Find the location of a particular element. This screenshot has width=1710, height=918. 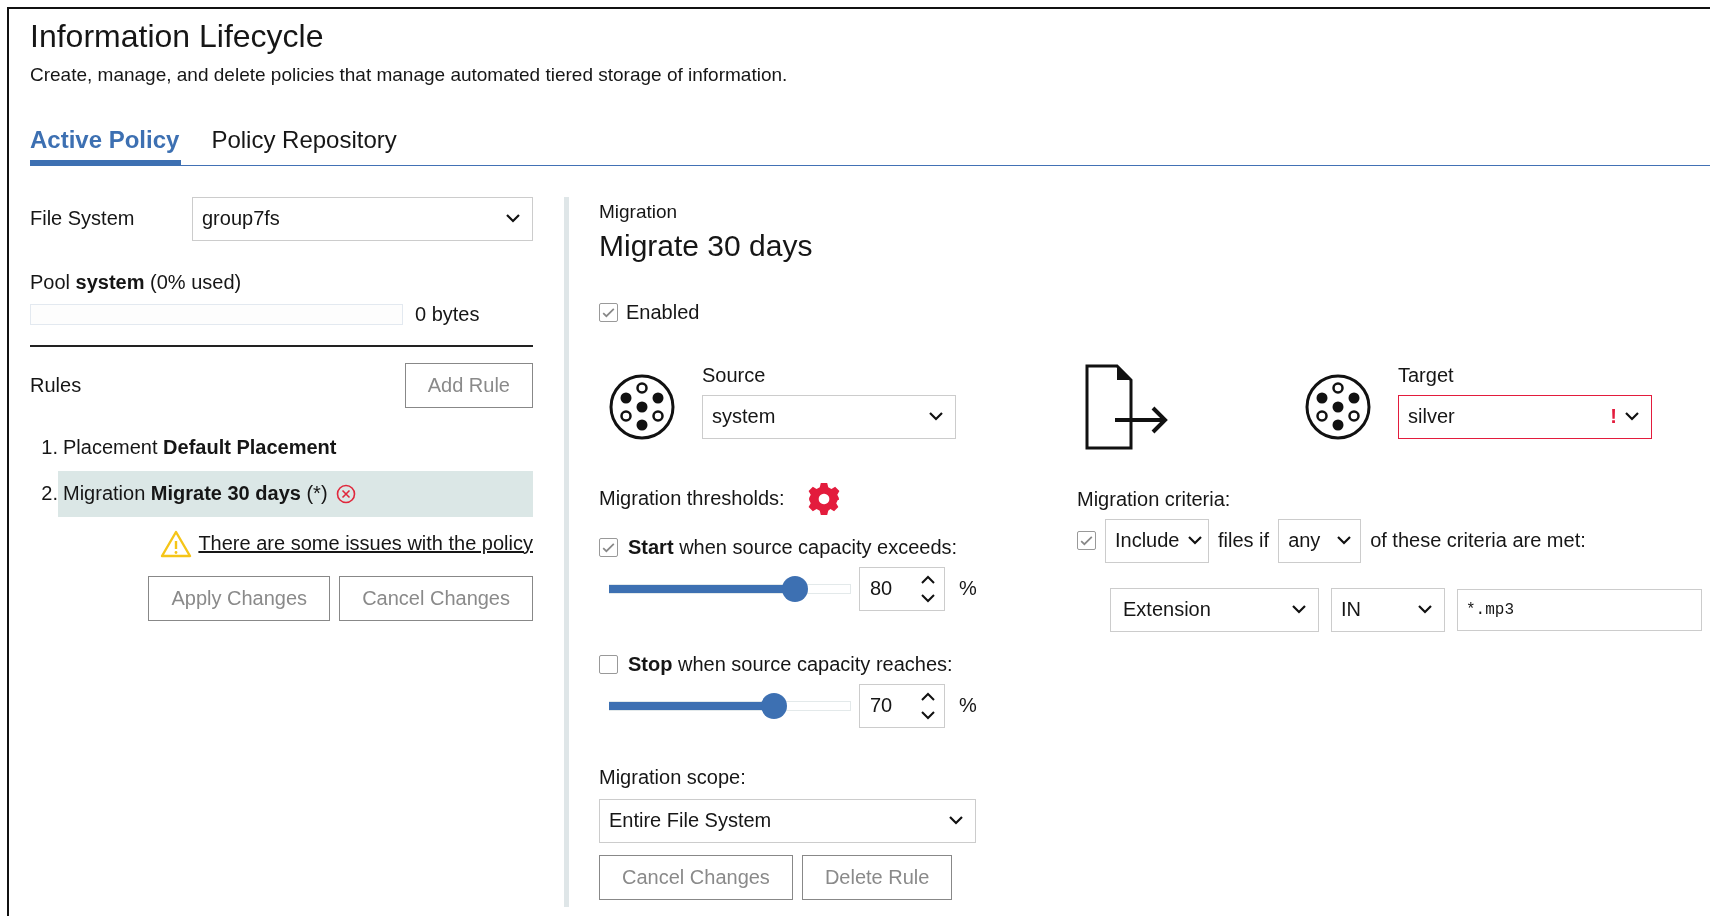

number-field: 70 is located at coordinates (902, 705).